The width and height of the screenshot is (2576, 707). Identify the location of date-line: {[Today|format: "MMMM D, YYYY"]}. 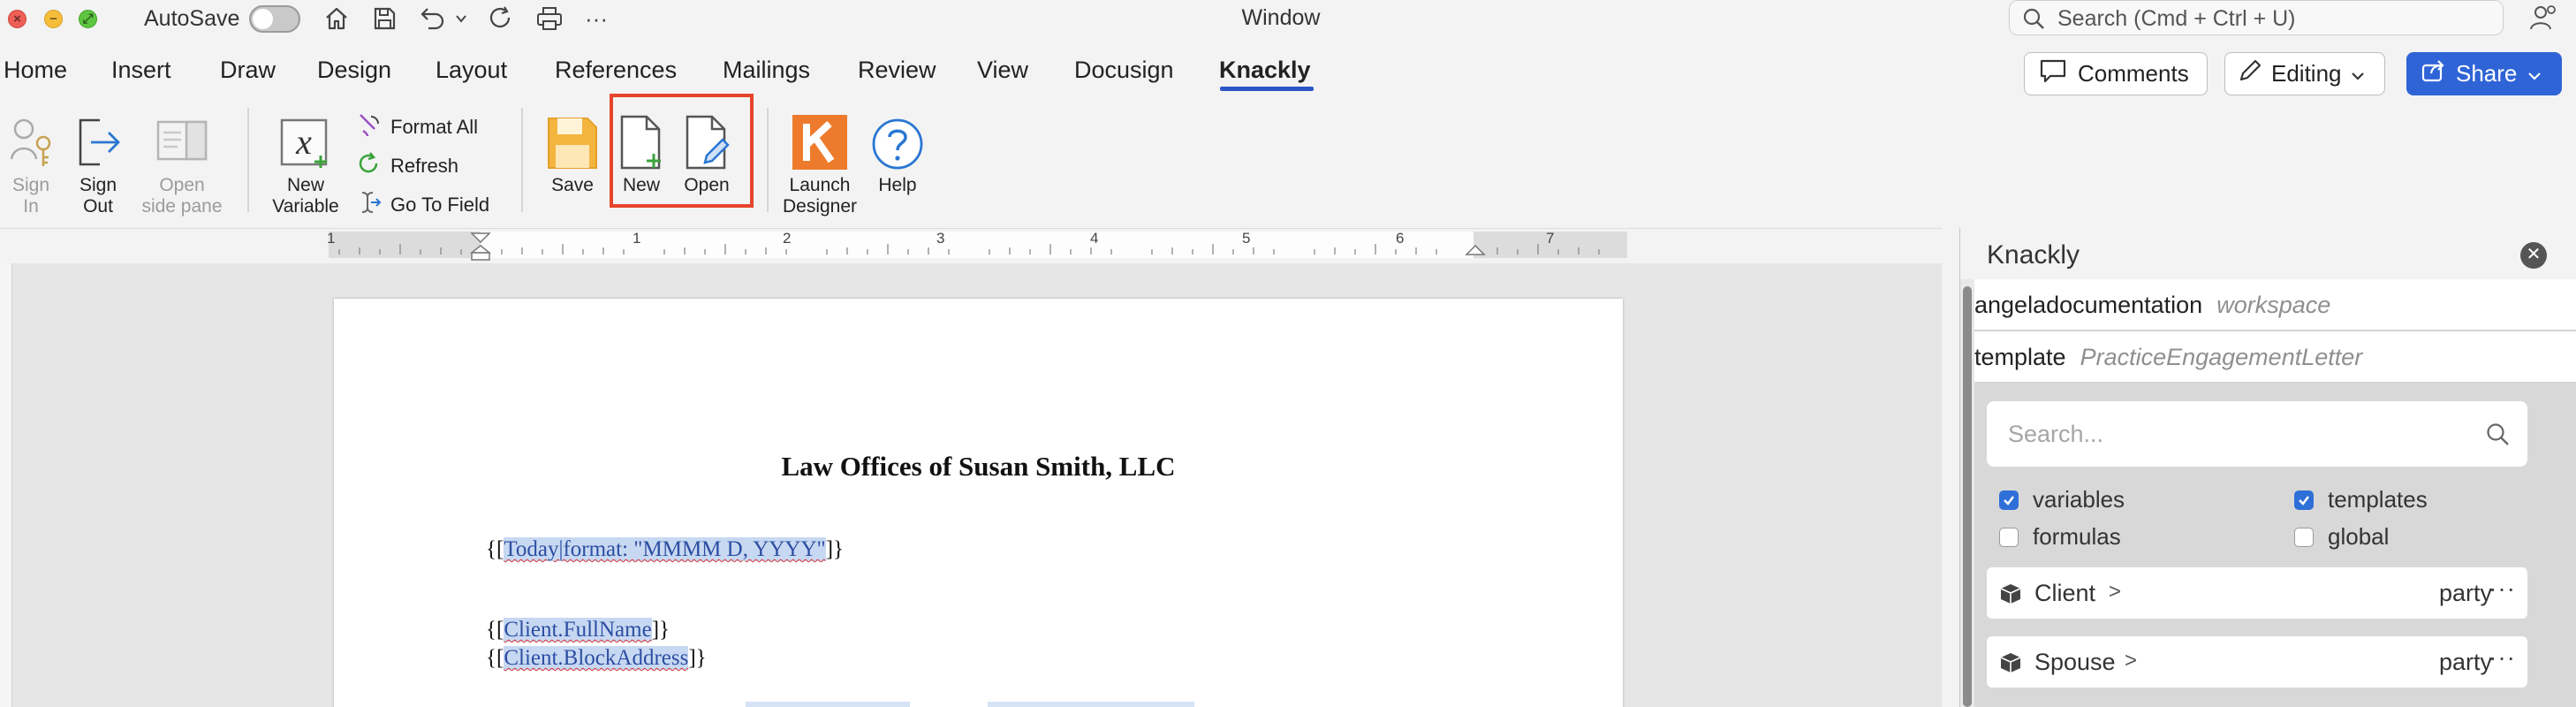
(665, 549).